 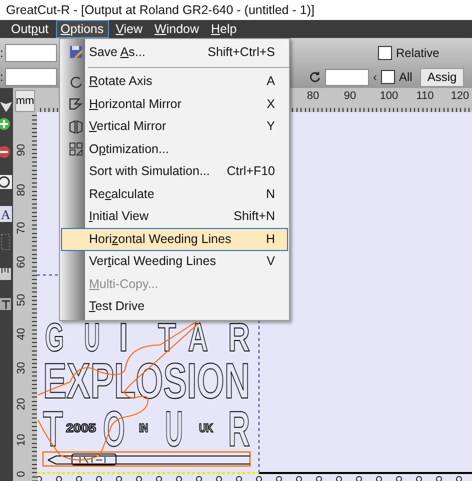 What do you see at coordinates (174, 194) in the screenshot?
I see `menu-entry: Recalculate N` at bounding box center [174, 194].